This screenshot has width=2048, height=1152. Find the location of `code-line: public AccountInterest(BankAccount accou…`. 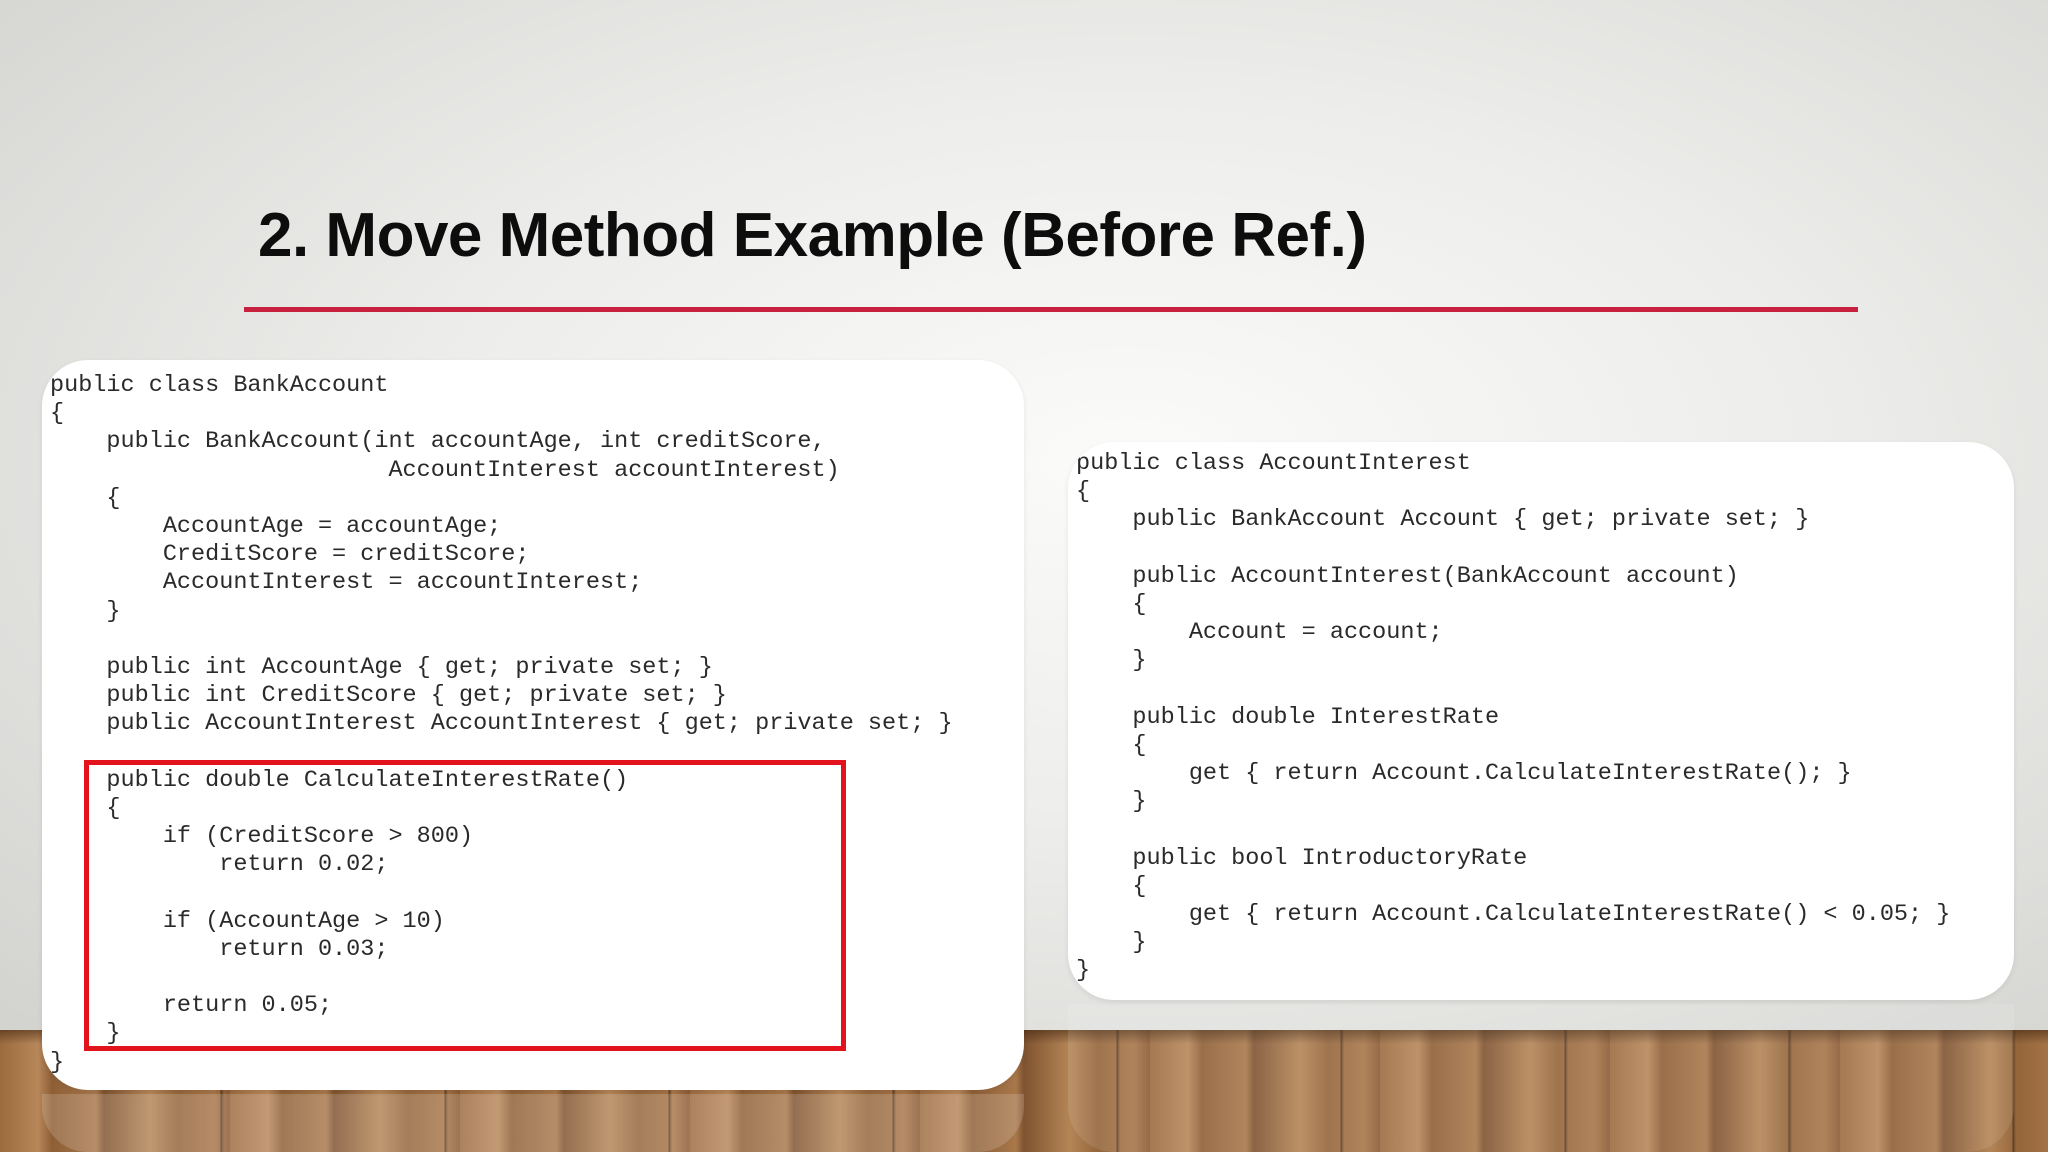

code-line: public AccountInterest(BankAccount accou… is located at coordinates (1407, 576).